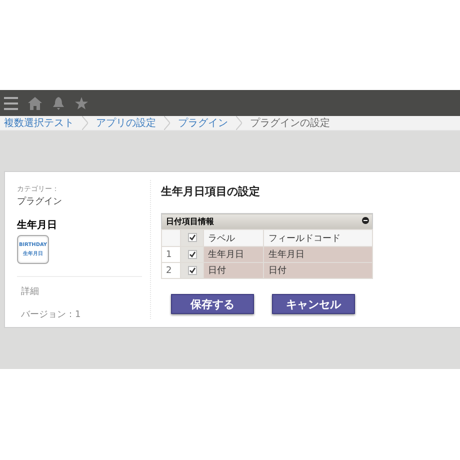 This screenshot has width=460, height=460. I want to click on cancel-button: キャンセル, so click(313, 304).